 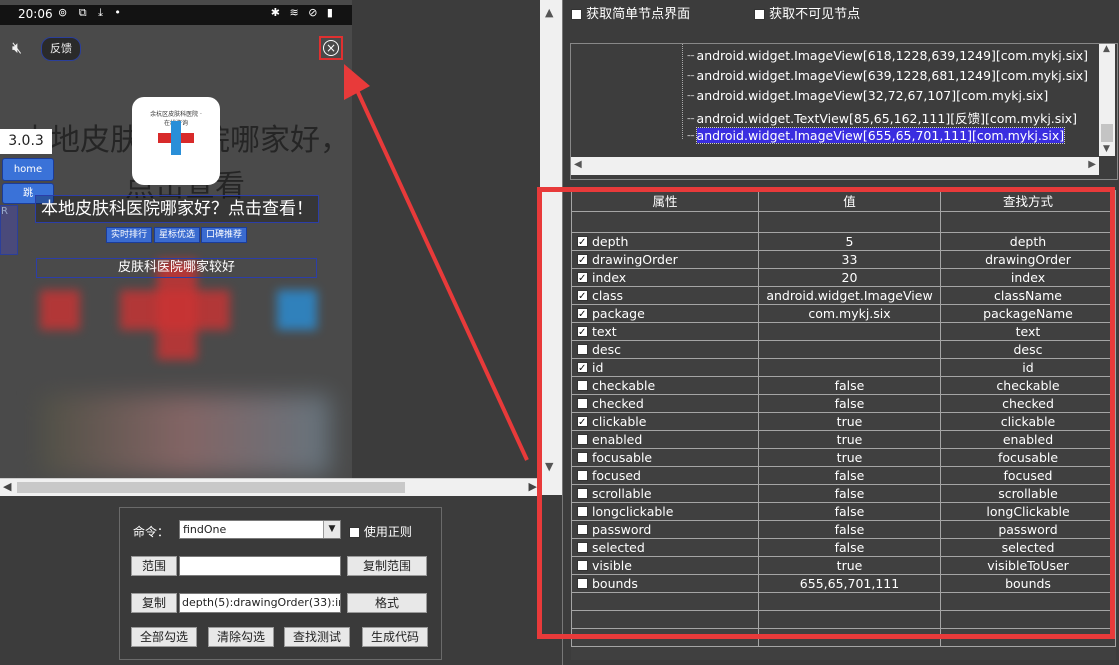 What do you see at coordinates (205, 529) in the screenshot?
I see `command-value: findOne` at bounding box center [205, 529].